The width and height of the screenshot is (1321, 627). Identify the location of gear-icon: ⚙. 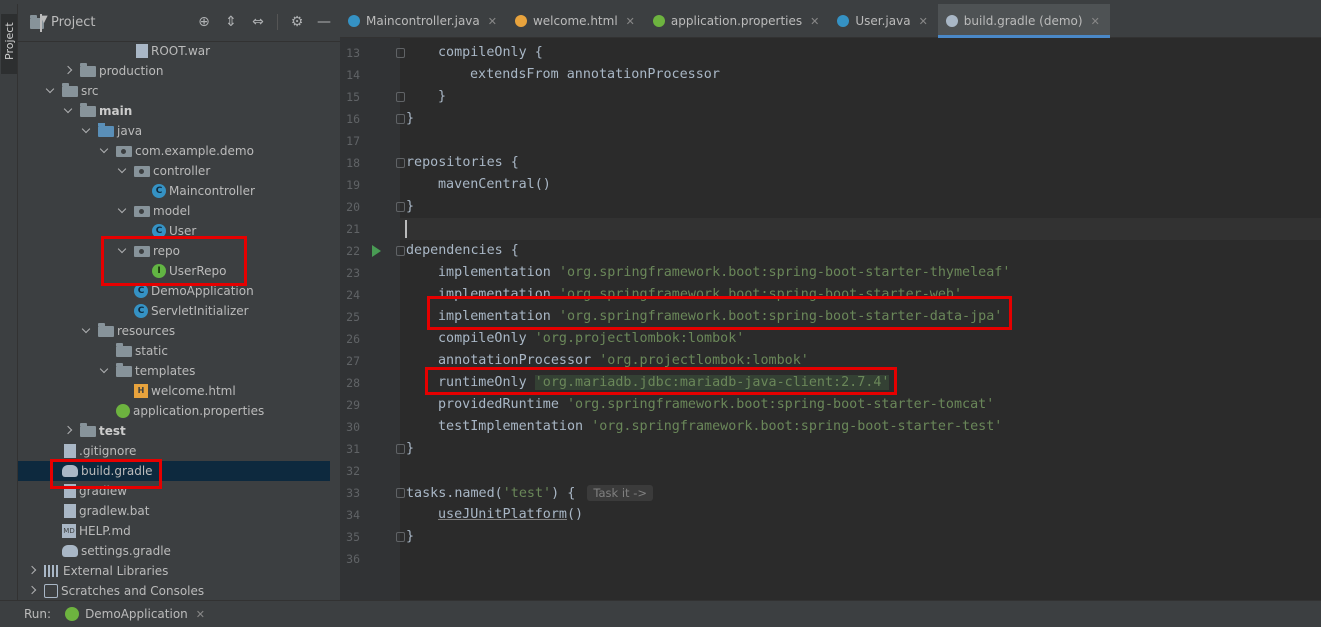
(297, 22).